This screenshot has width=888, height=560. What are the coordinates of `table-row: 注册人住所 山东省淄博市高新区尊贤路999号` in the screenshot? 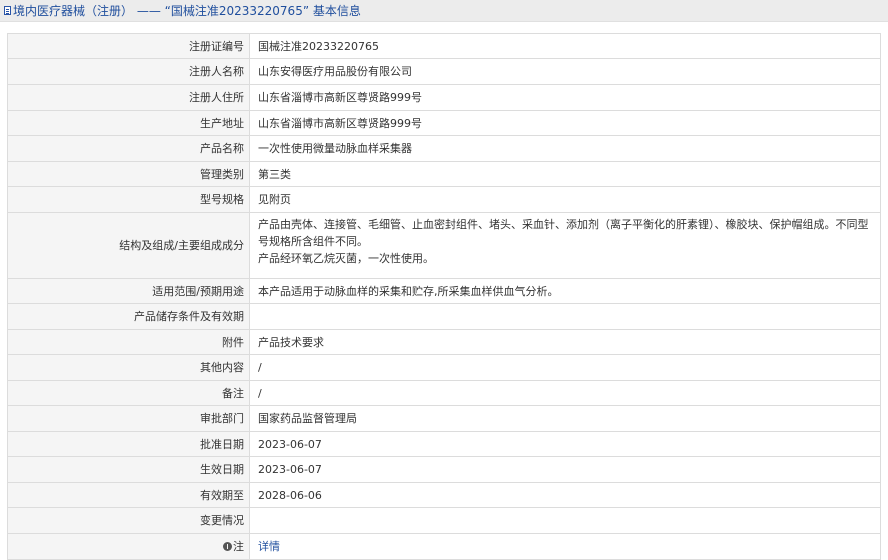 It's located at (444, 97).